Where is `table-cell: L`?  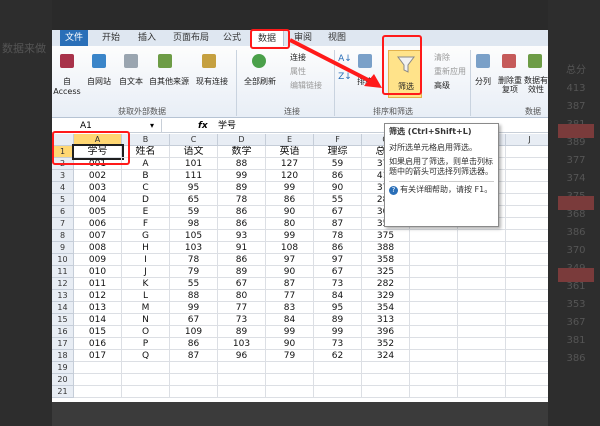
table-cell: L is located at coordinates (146, 296).